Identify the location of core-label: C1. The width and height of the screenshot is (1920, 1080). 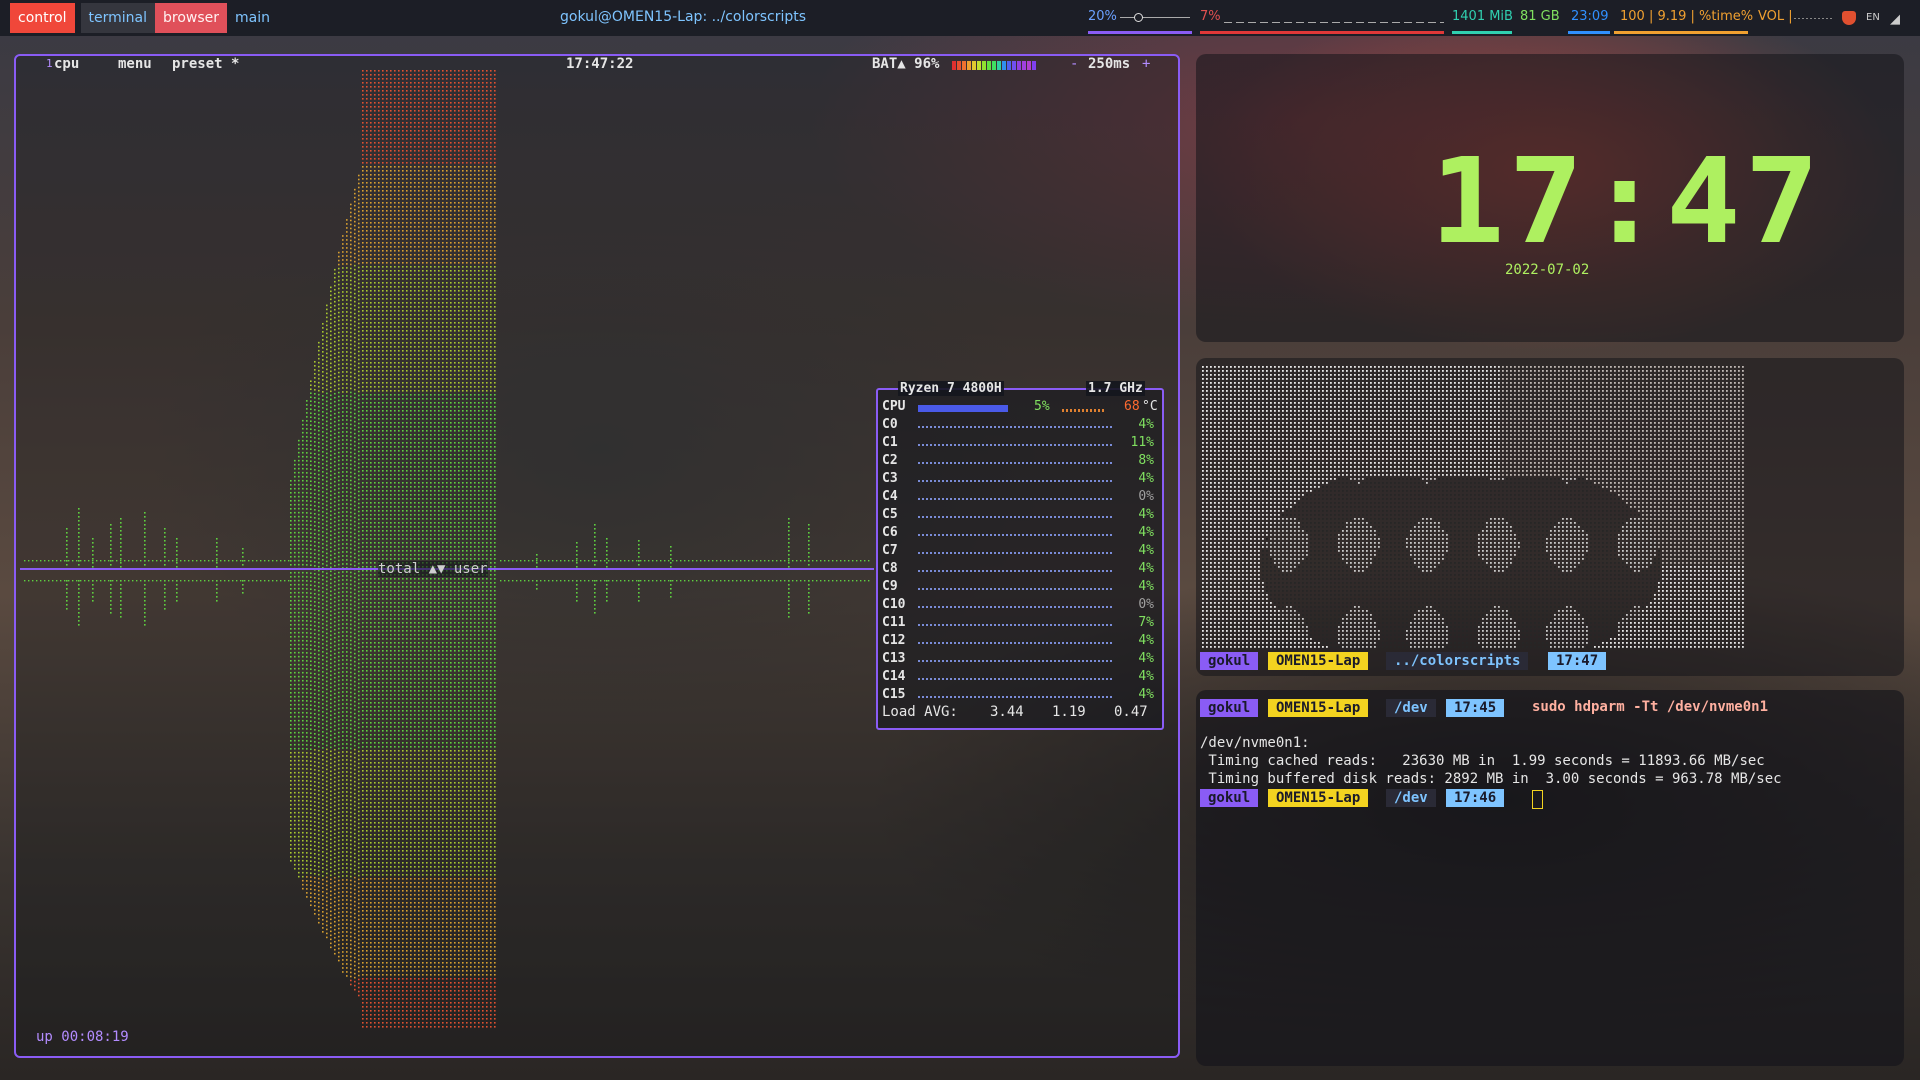
(890, 442).